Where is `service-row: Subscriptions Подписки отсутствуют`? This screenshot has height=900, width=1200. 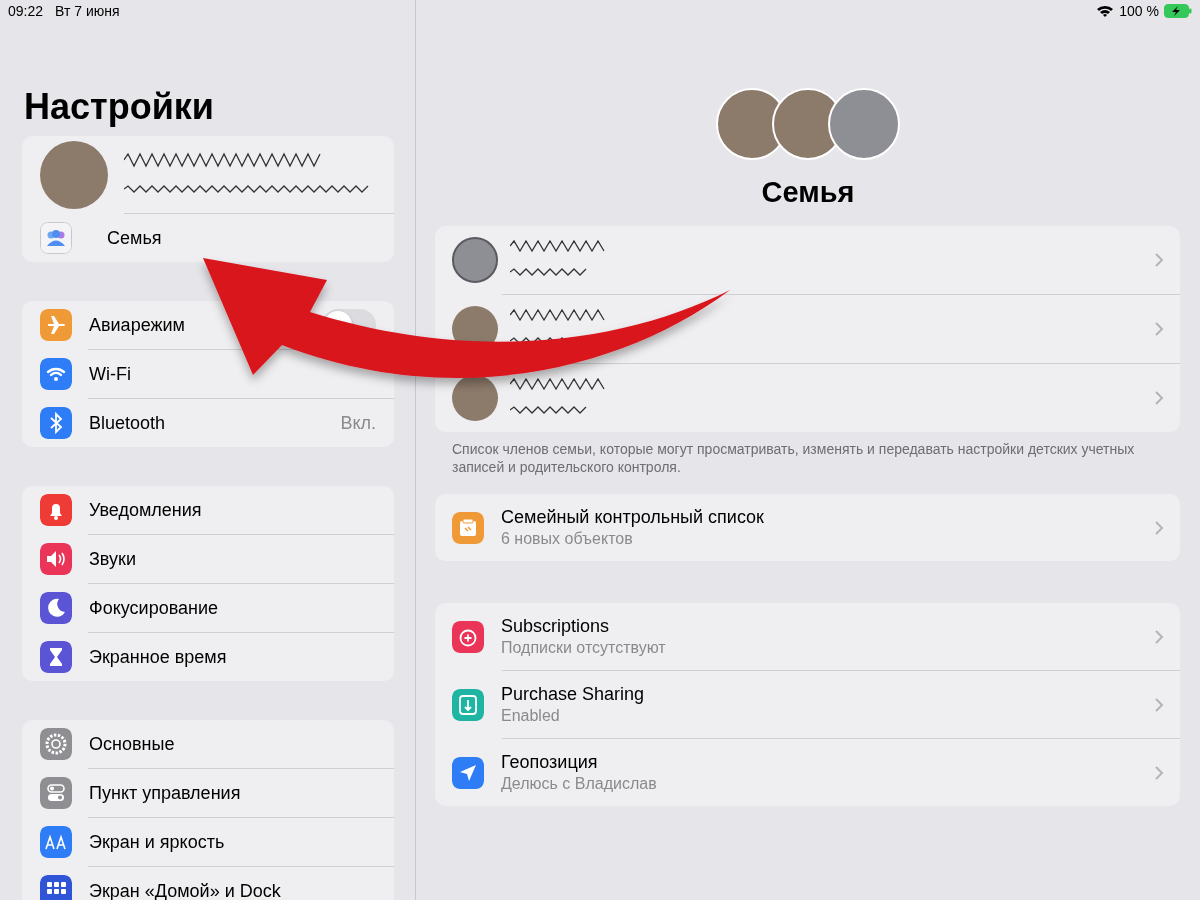
service-row: Subscriptions Подписки отсутствуют is located at coordinates (807, 636).